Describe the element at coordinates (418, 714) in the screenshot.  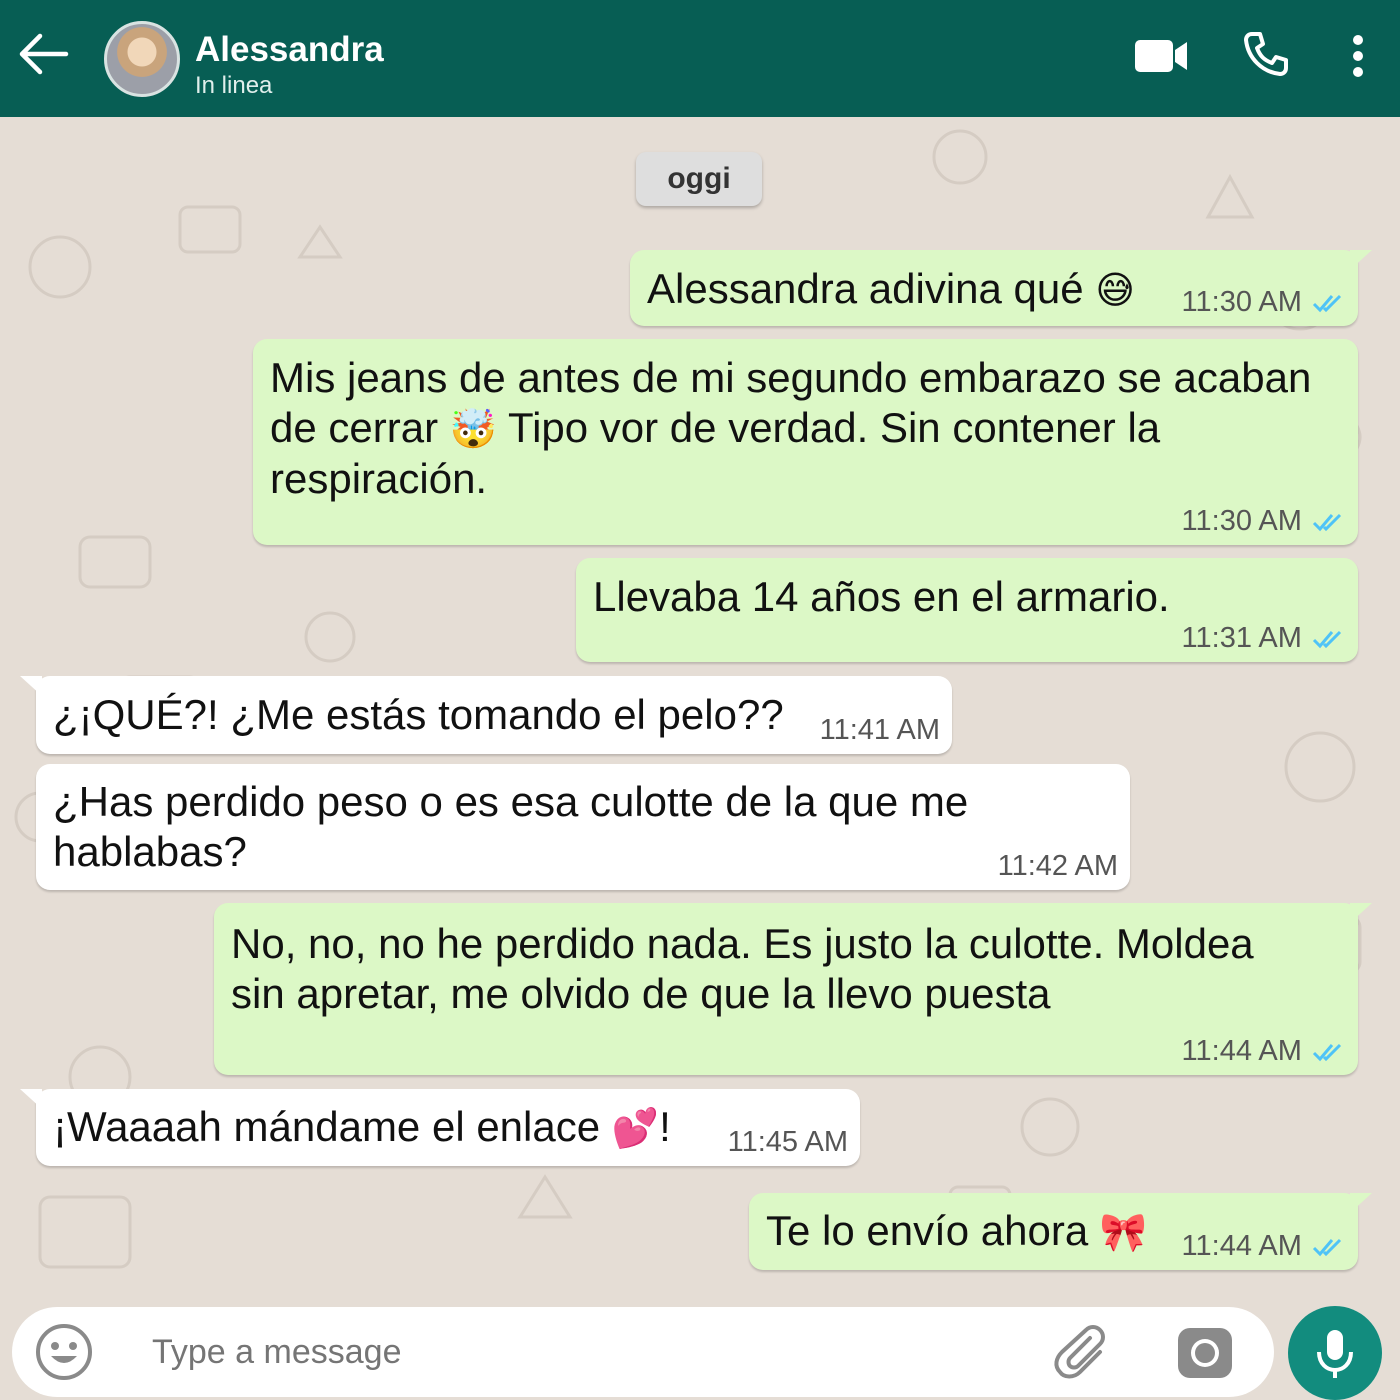
I see `message-text: ¿¡QUÉ?! ¿Me estás tomando el pelo??` at that location.